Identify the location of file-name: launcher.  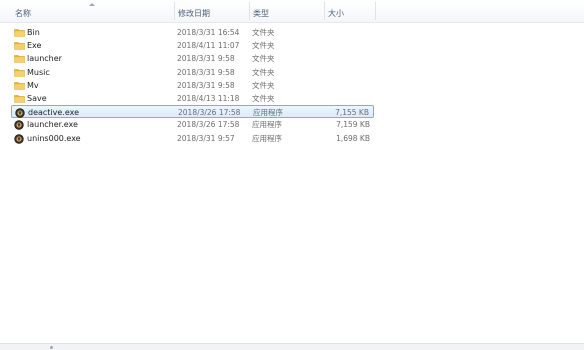
(44, 59).